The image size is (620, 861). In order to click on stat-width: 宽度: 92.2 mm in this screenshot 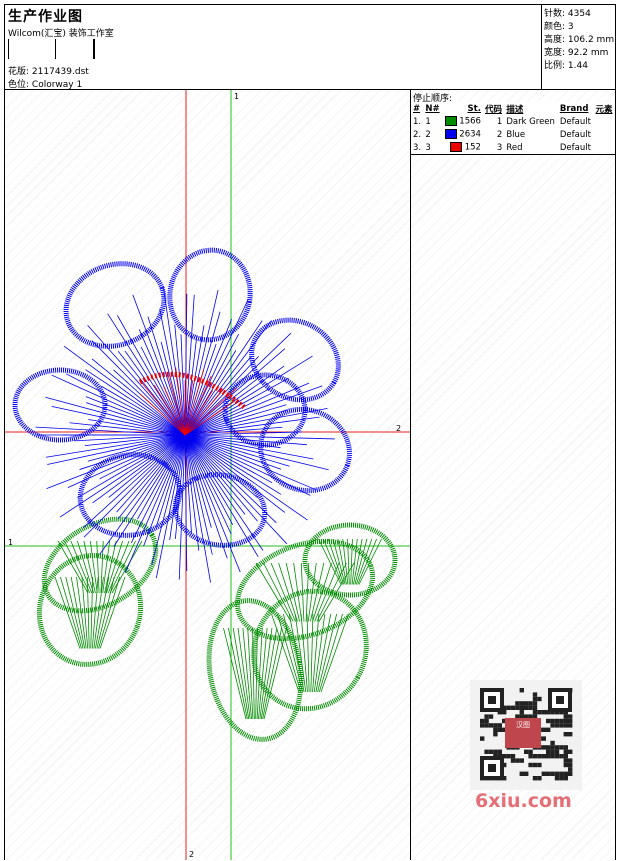, I will do `click(576, 53)`.